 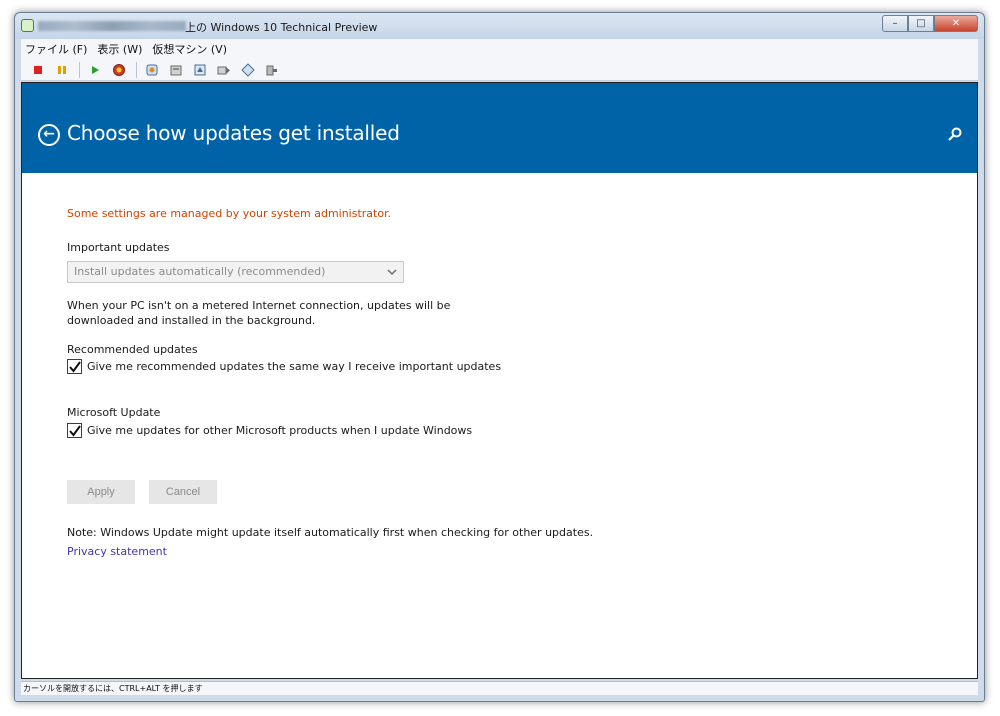 I want to click on cancel-button: Cancel, so click(x=183, y=492).